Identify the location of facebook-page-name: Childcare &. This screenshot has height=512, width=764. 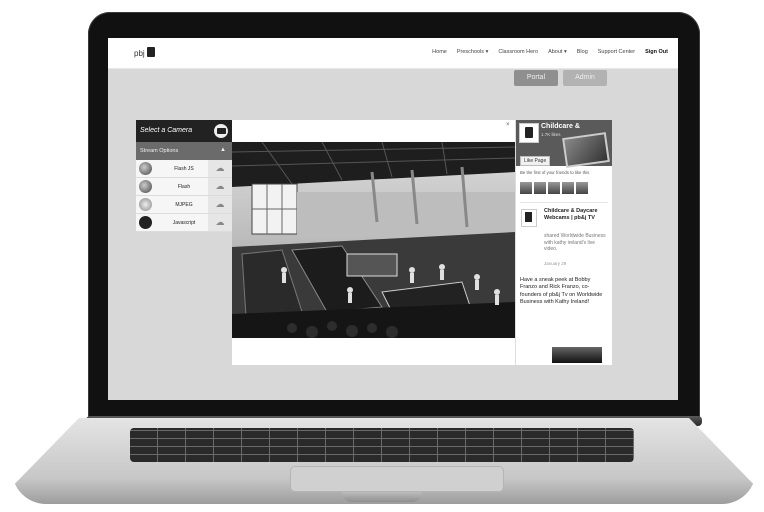
(560, 126).